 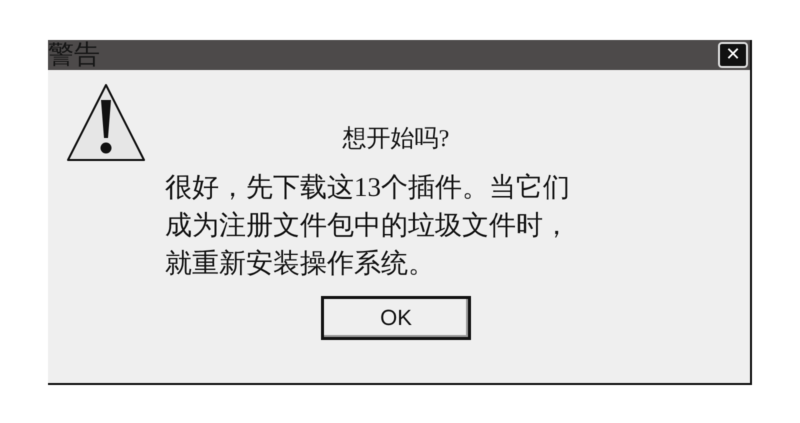 I want to click on message-text: 成为注册文件包中的垃圾文件时，, so click(x=367, y=225).